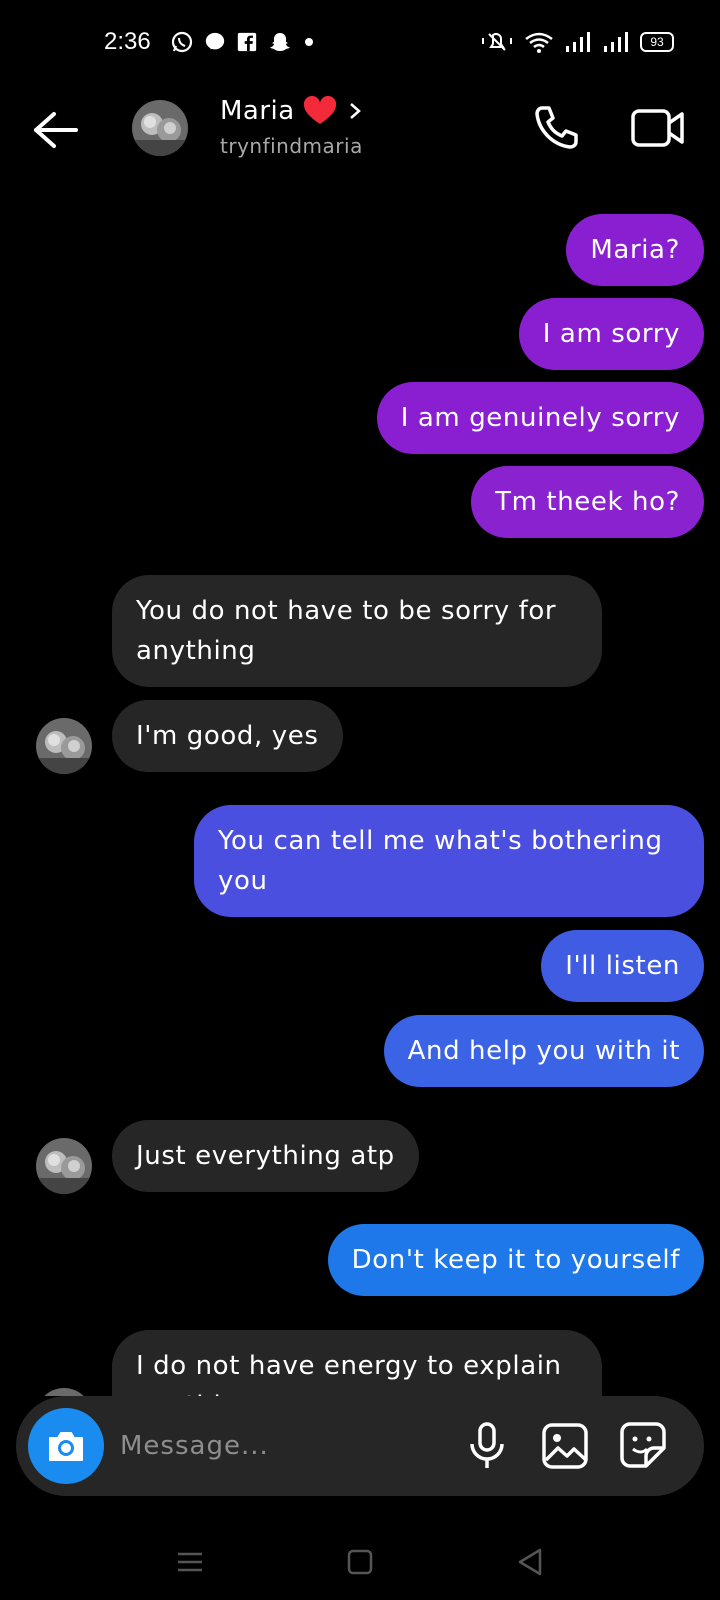  Describe the element at coordinates (540, 418) in the screenshot. I see `outgoing-message: I am genuinely sorry` at that location.